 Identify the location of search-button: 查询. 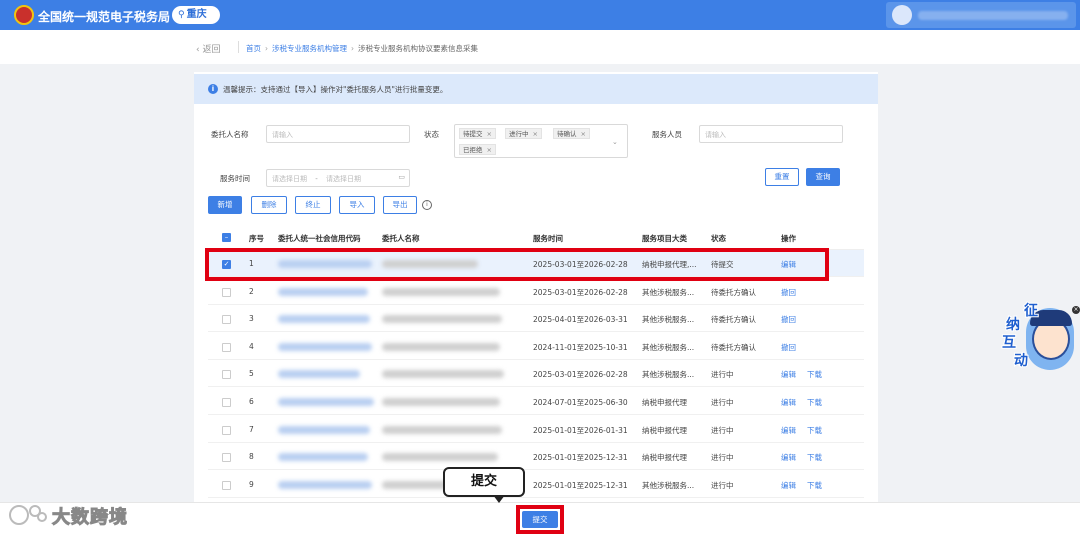
(823, 177).